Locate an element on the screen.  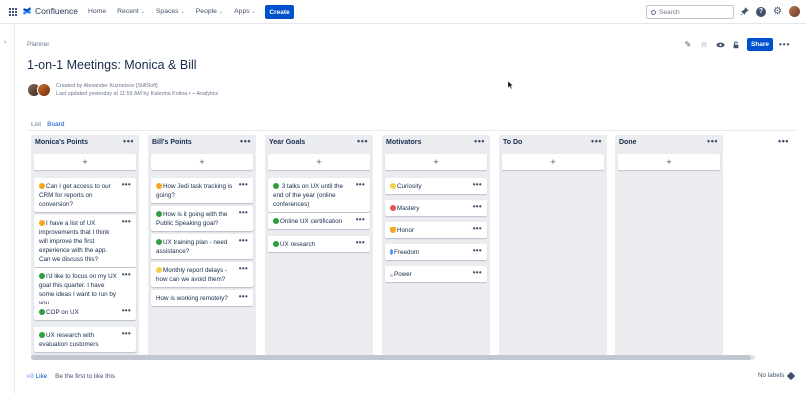
board-card: Mastery ••• is located at coordinates (436, 208).